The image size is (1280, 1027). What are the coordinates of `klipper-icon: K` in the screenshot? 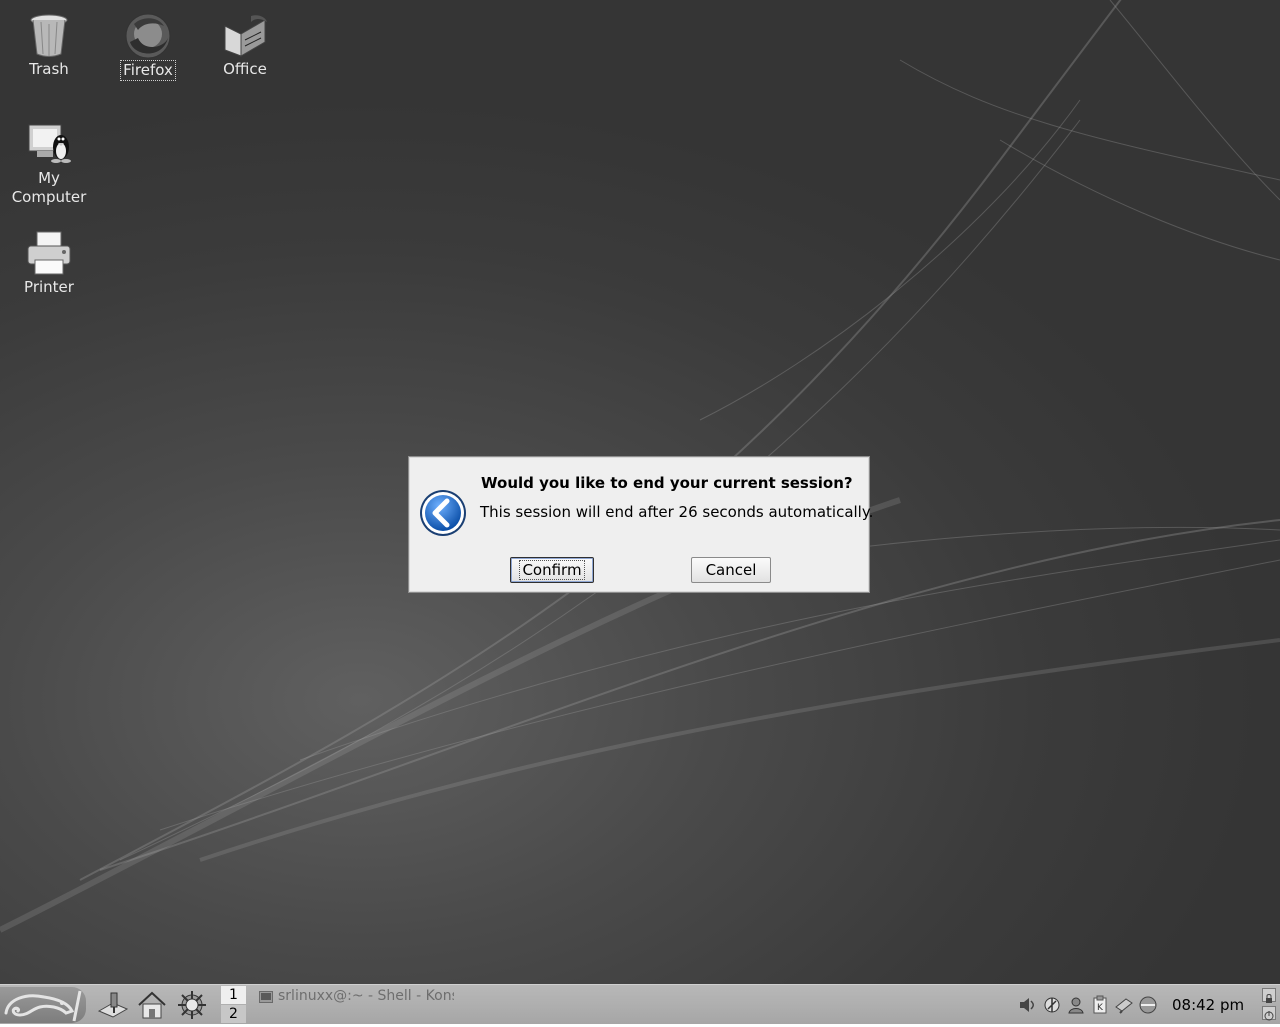 It's located at (1100, 1005).